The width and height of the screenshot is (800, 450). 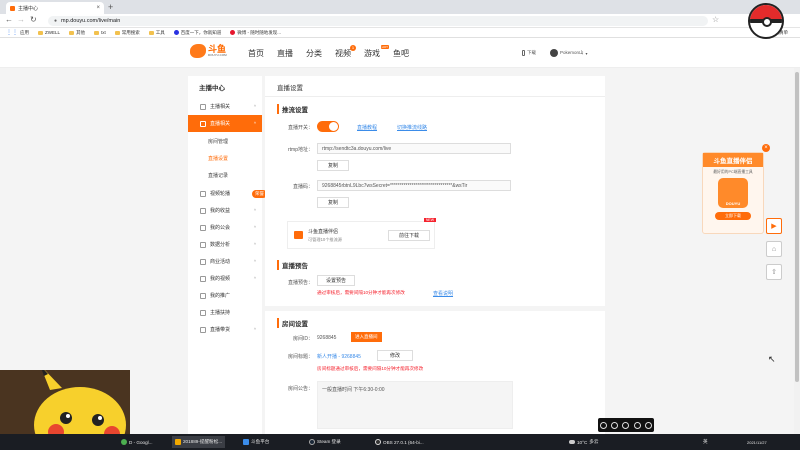 I want to click on clock: 2021/11/27, so click(x=757, y=442).